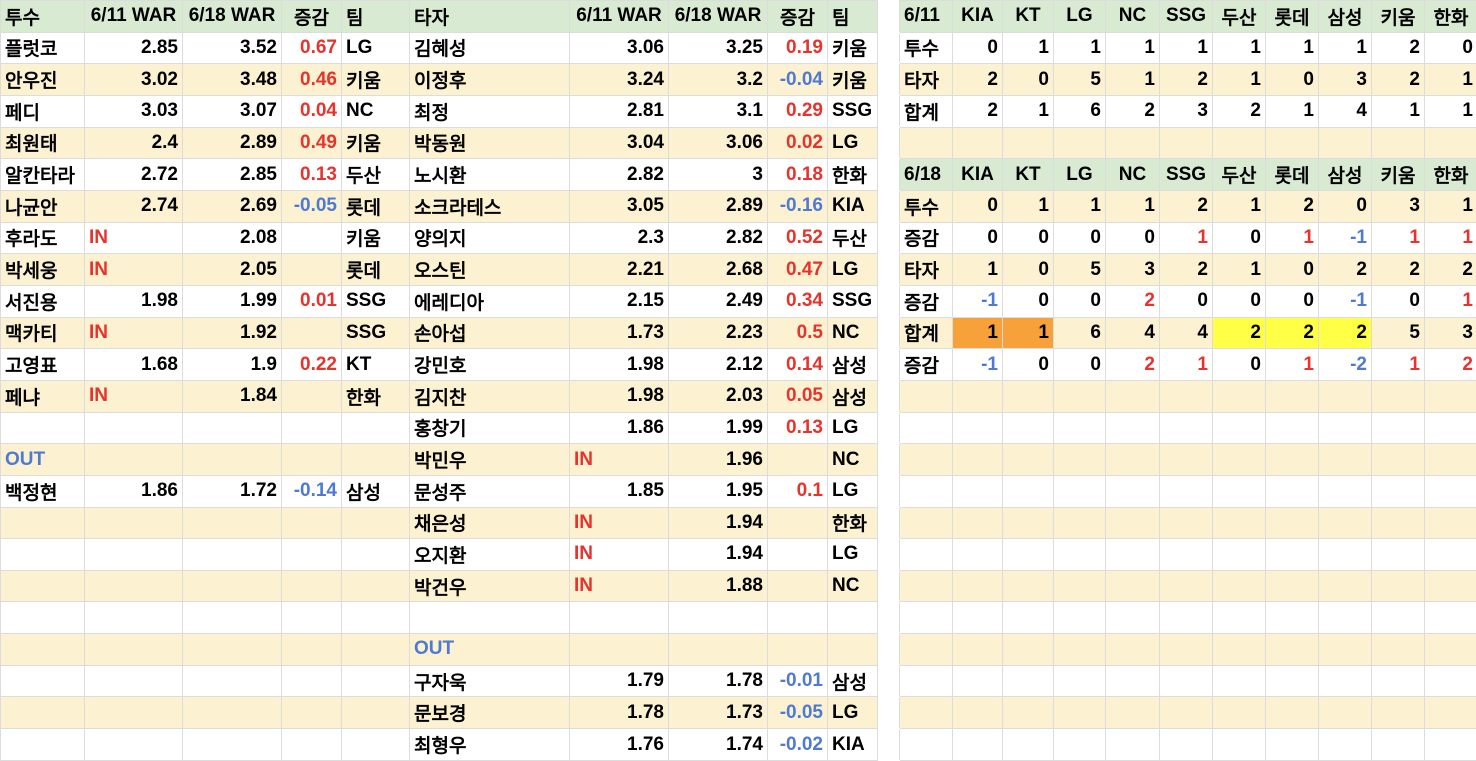  Describe the element at coordinates (133, 491) in the screenshot. I see `pitchers-value-cell: 1.86` at that location.